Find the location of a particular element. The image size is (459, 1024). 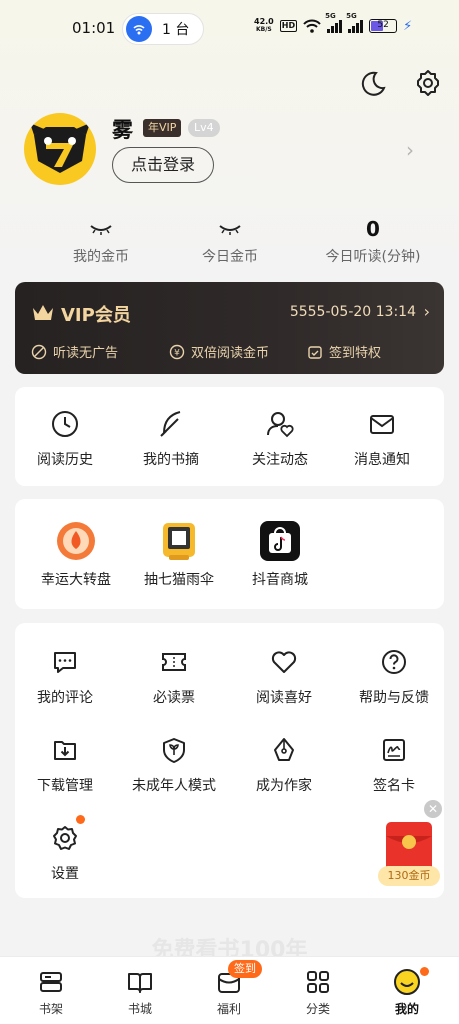

charging-icon: ⚡ is located at coordinates (408, 26).